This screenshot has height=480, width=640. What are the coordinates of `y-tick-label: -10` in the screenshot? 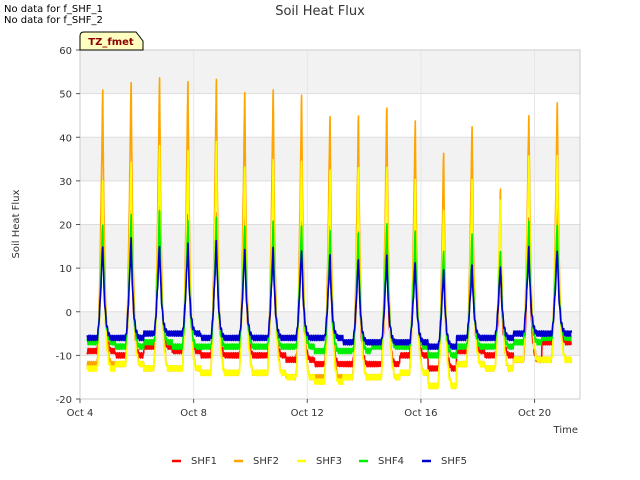 It's located at (64, 356).